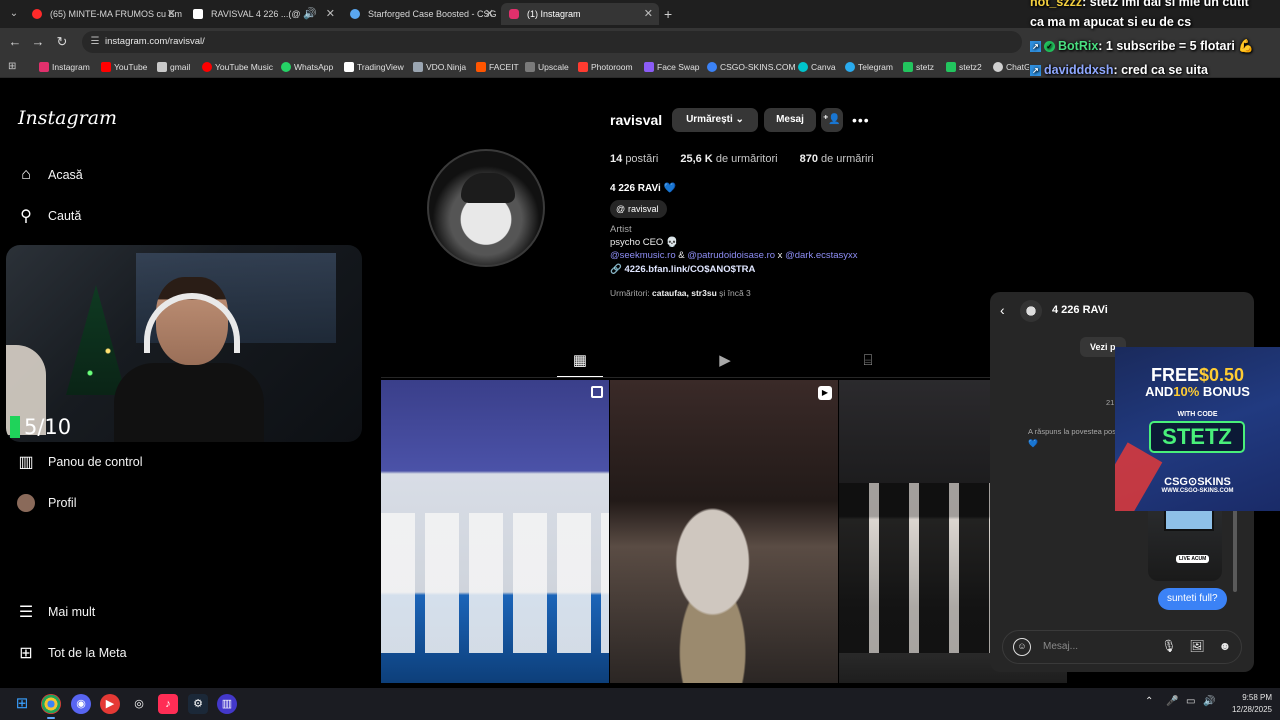 The height and width of the screenshot is (720, 1280). What do you see at coordinates (198, 704) in the screenshot?
I see `steam-icon: ⚙` at bounding box center [198, 704].